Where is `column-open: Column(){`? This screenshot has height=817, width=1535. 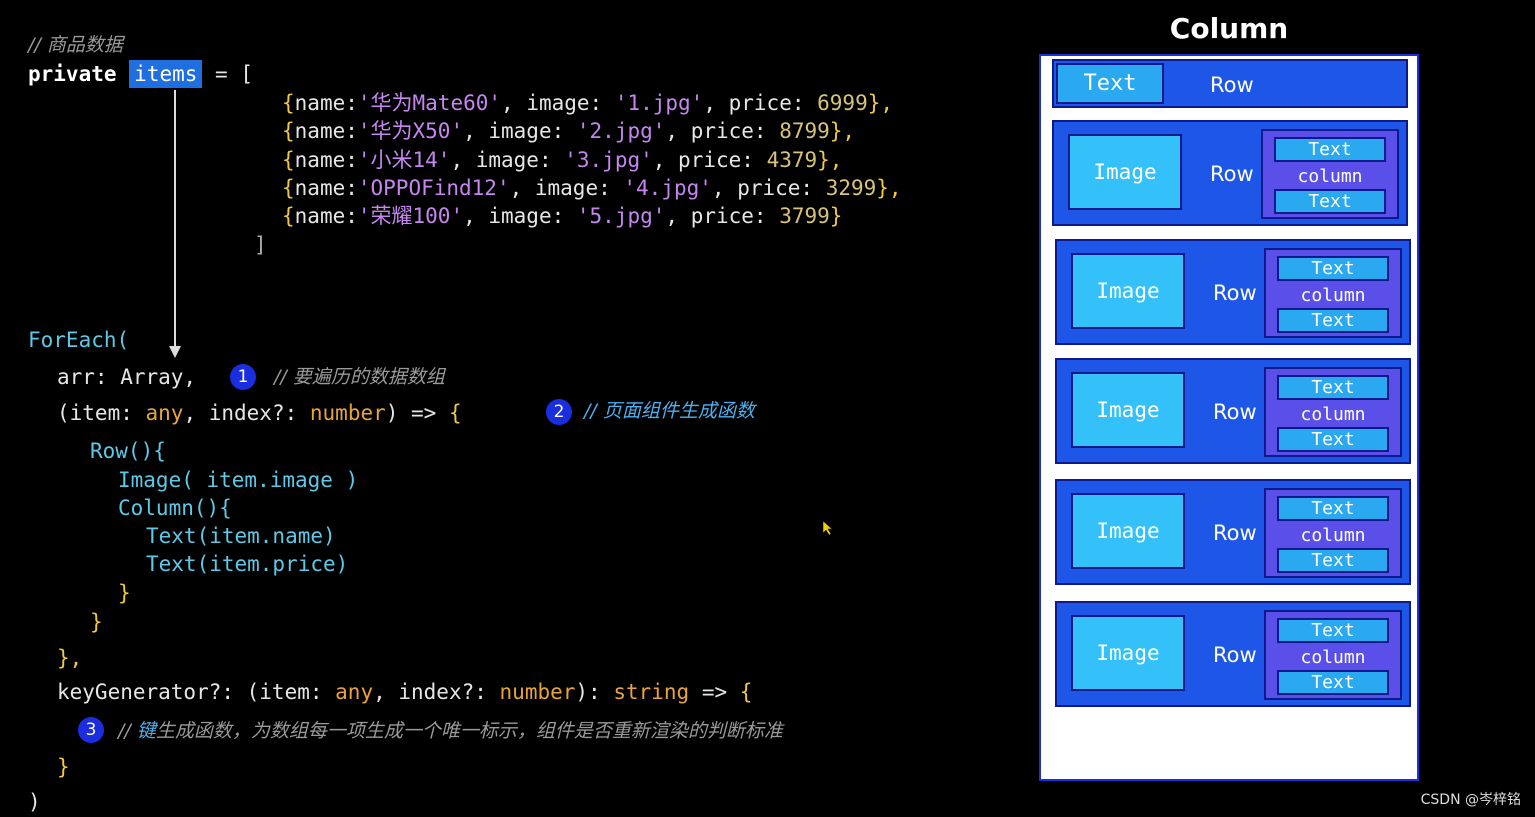 column-open: Column(){ is located at coordinates (175, 508).